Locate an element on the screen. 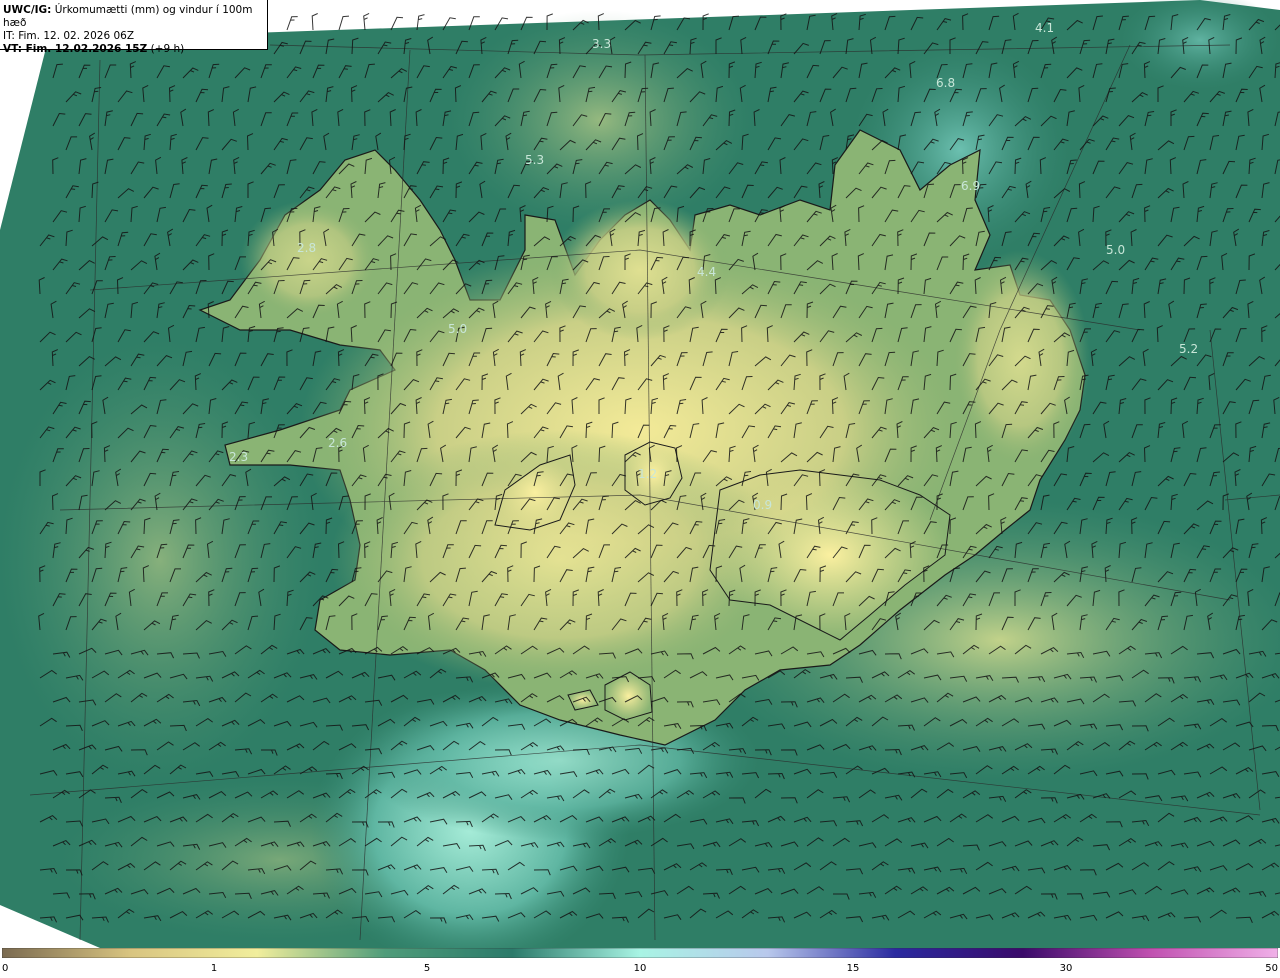 This screenshot has width=1280, height=978. colorbar-tick-label: 50 is located at coordinates (1271, 968).